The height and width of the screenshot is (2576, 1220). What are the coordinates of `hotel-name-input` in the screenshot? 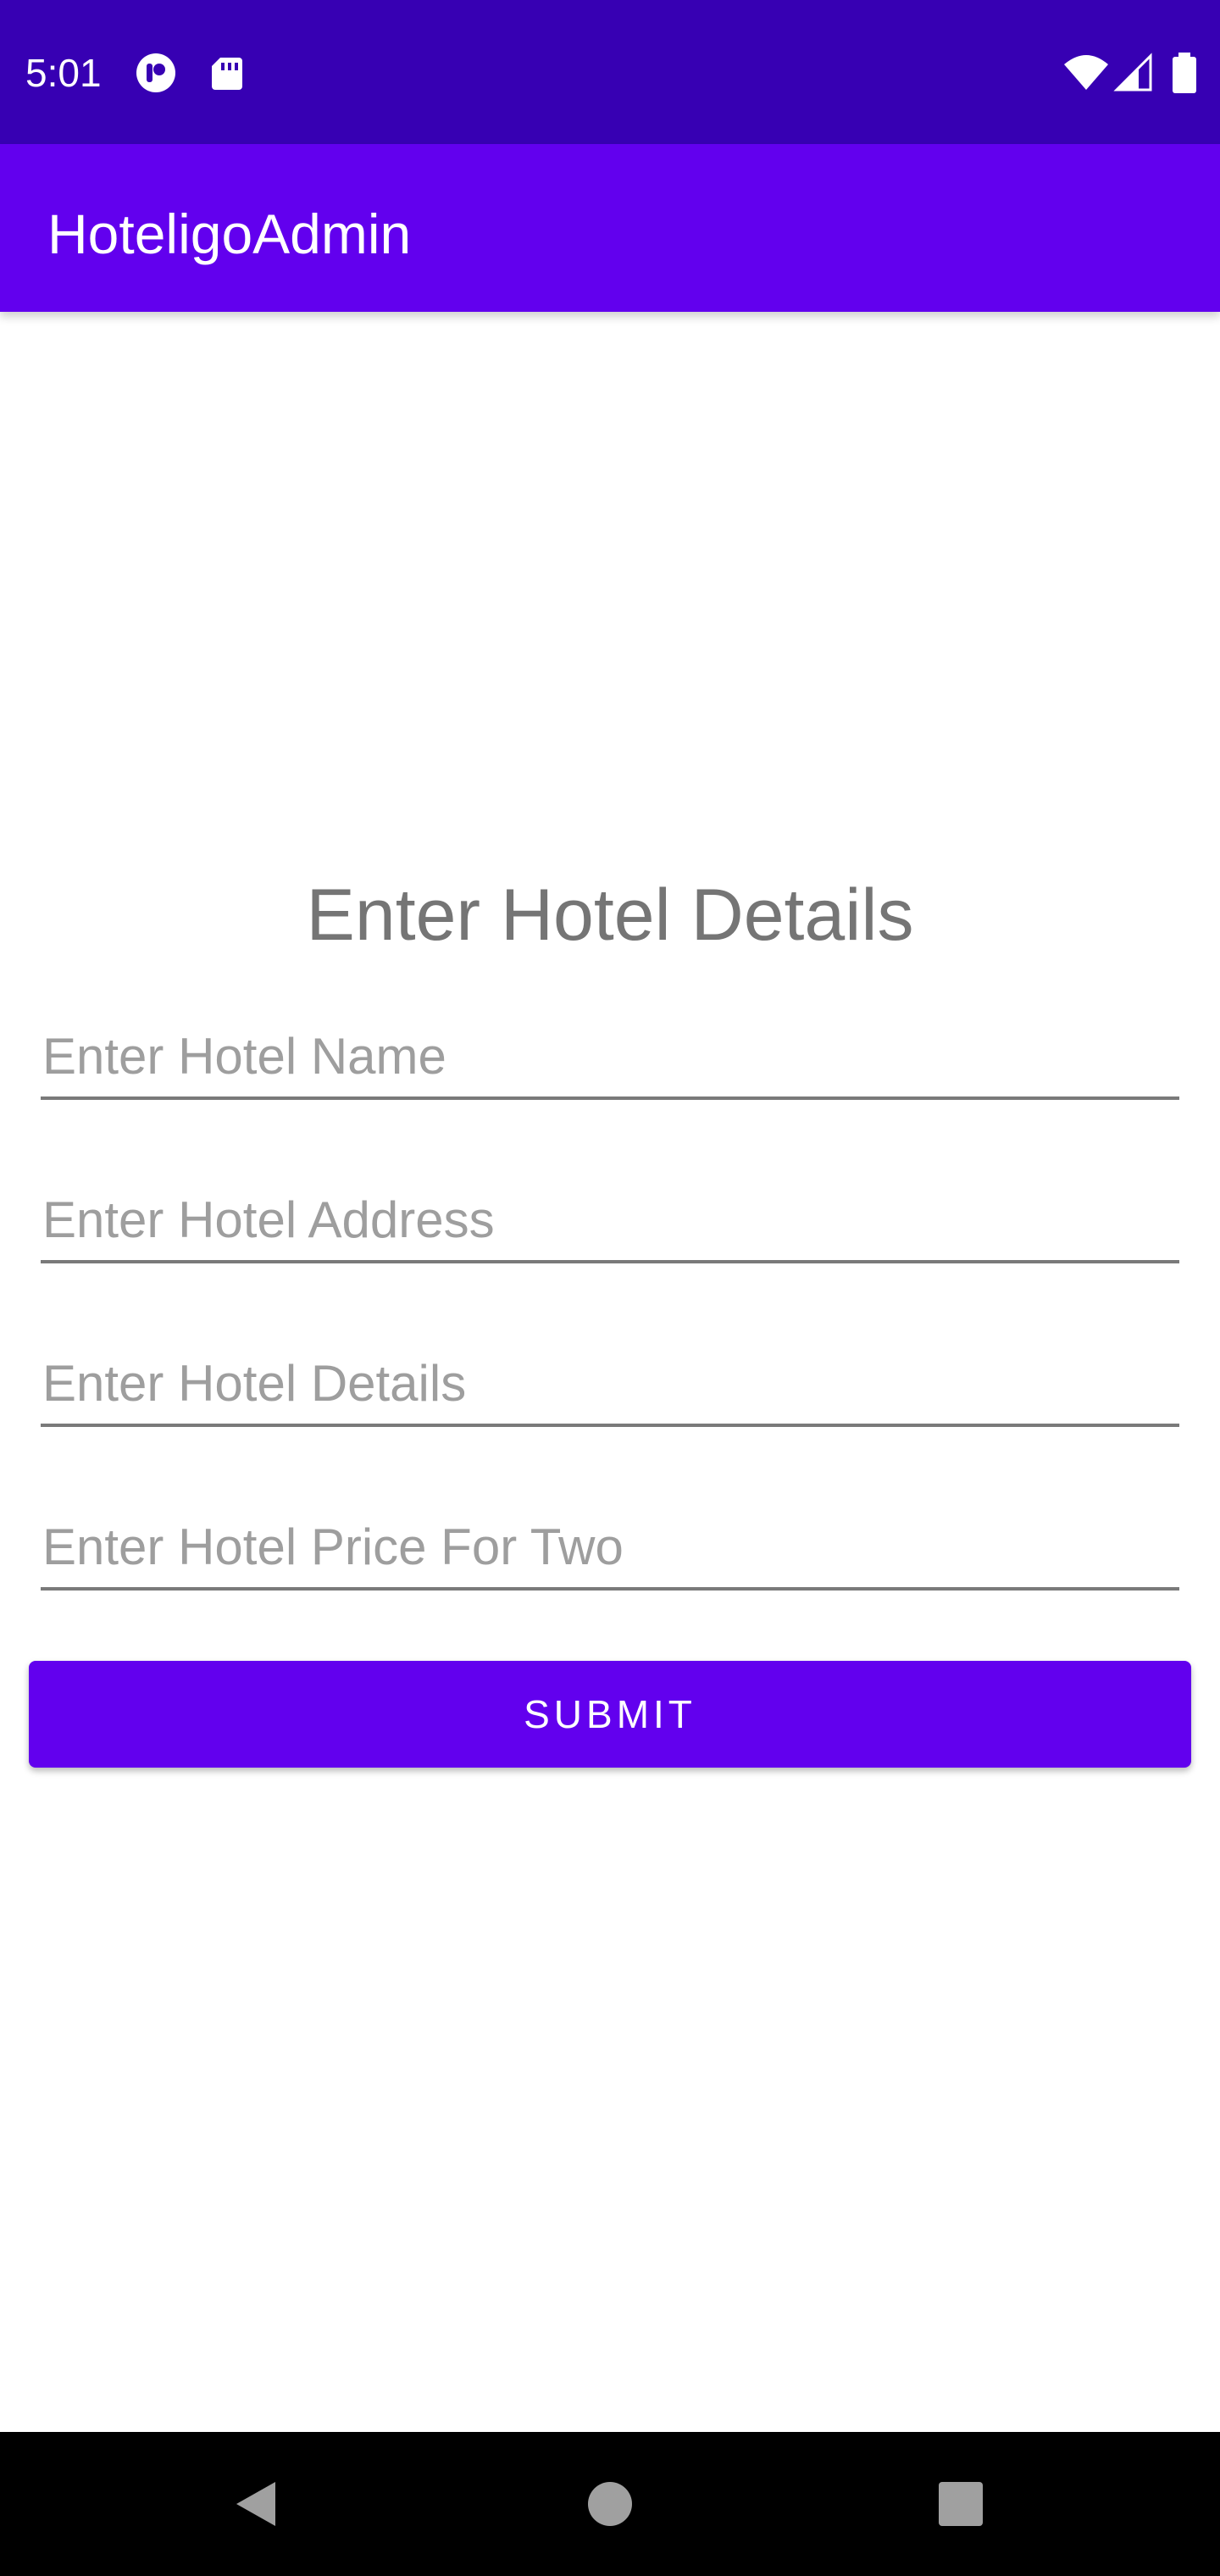 It's located at (605, 1055).